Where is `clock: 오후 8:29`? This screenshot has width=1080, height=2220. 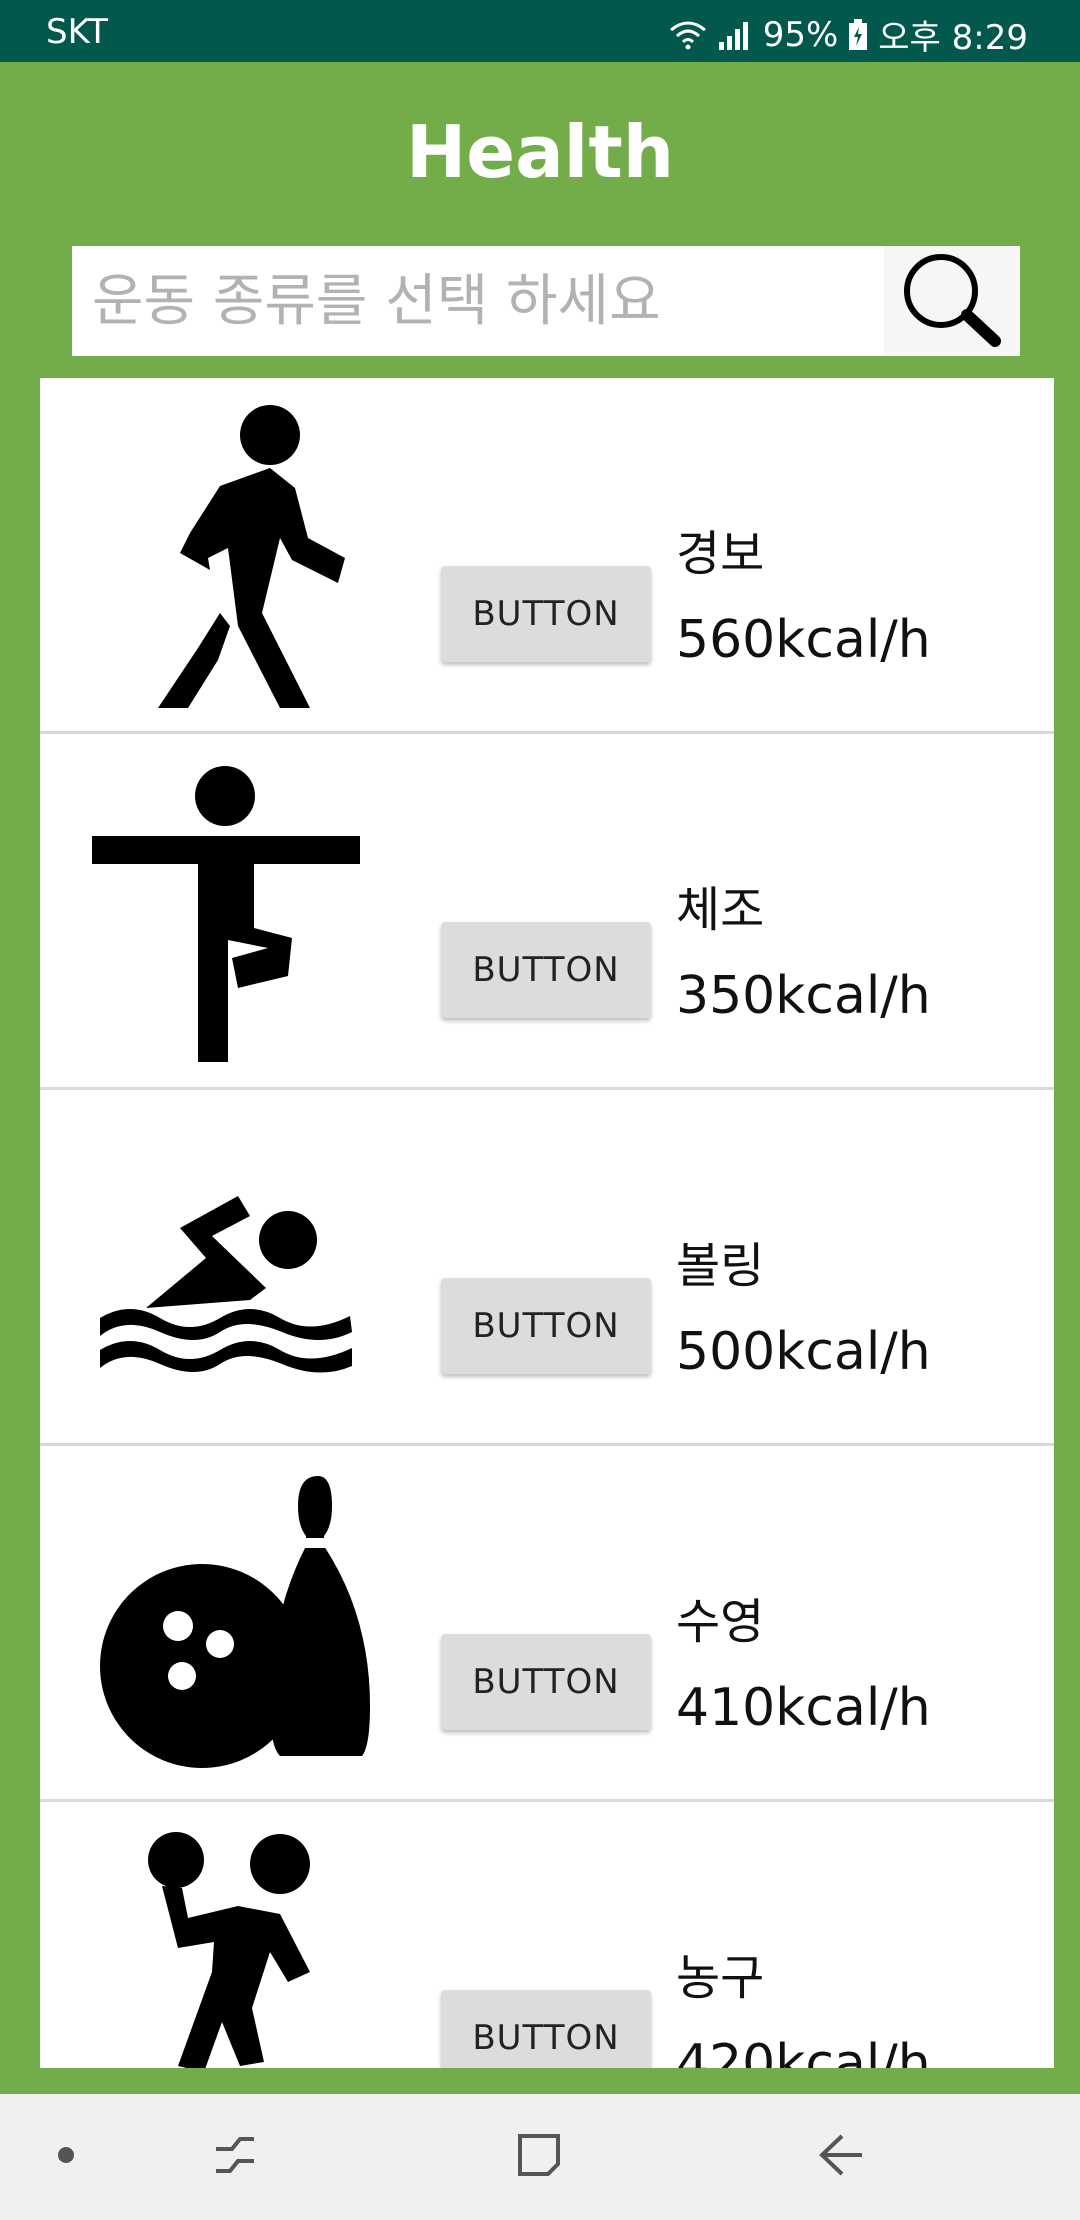 clock: 오후 8:29 is located at coordinates (953, 38).